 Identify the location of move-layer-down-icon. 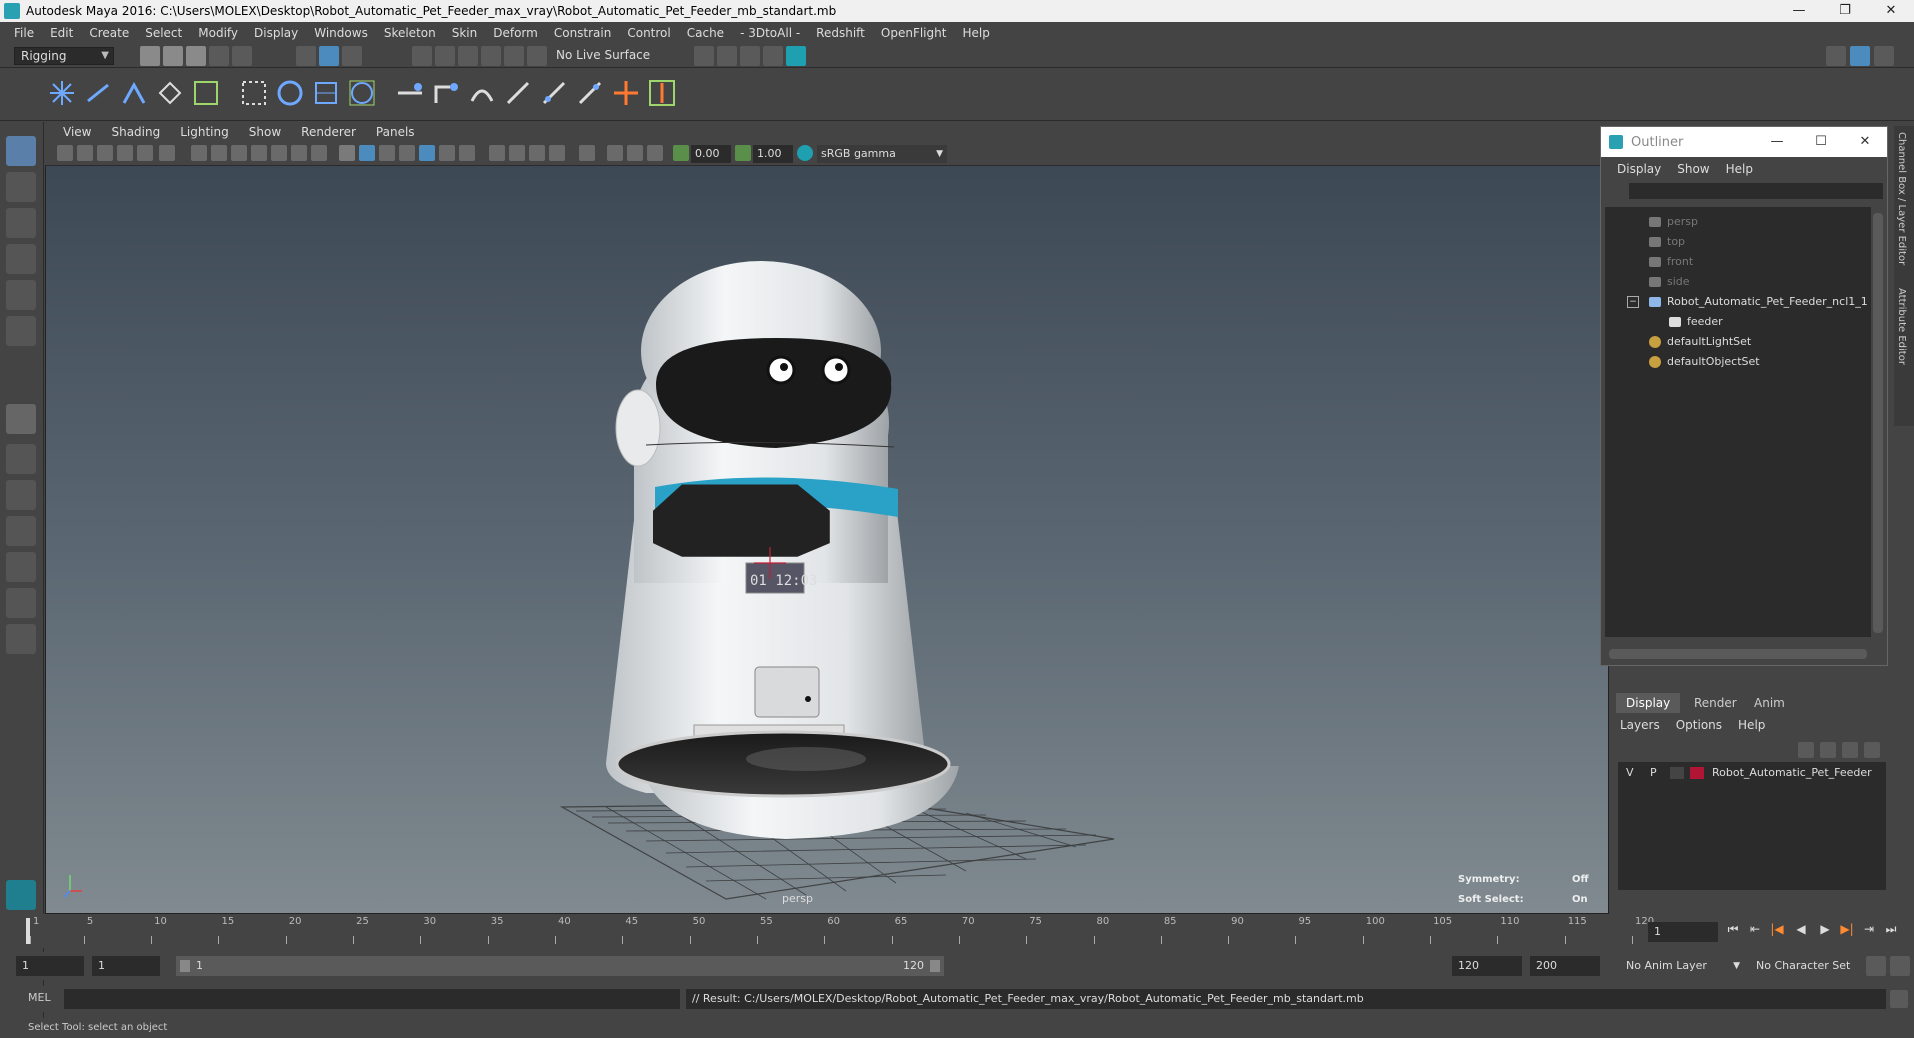
(1828, 750).